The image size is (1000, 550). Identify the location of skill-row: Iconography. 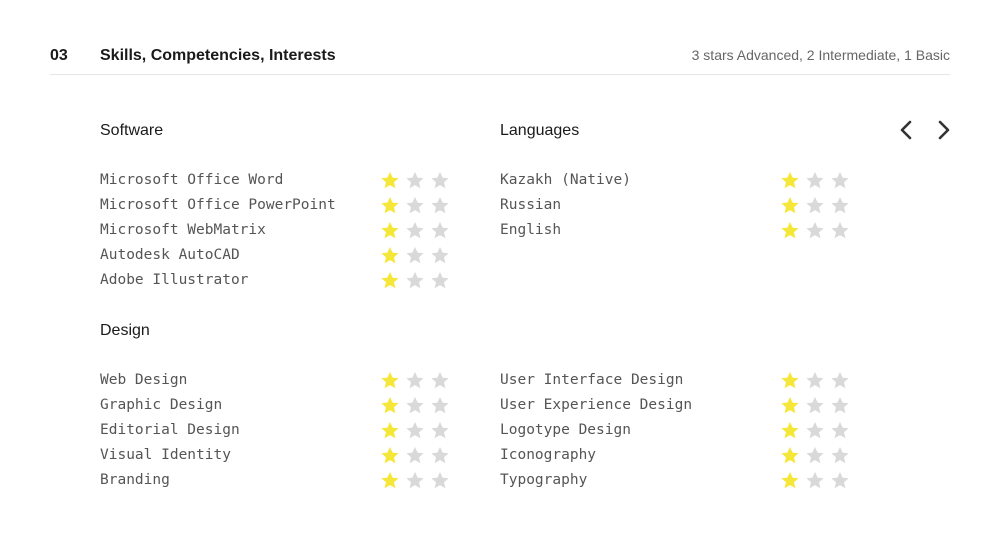
(676, 455).